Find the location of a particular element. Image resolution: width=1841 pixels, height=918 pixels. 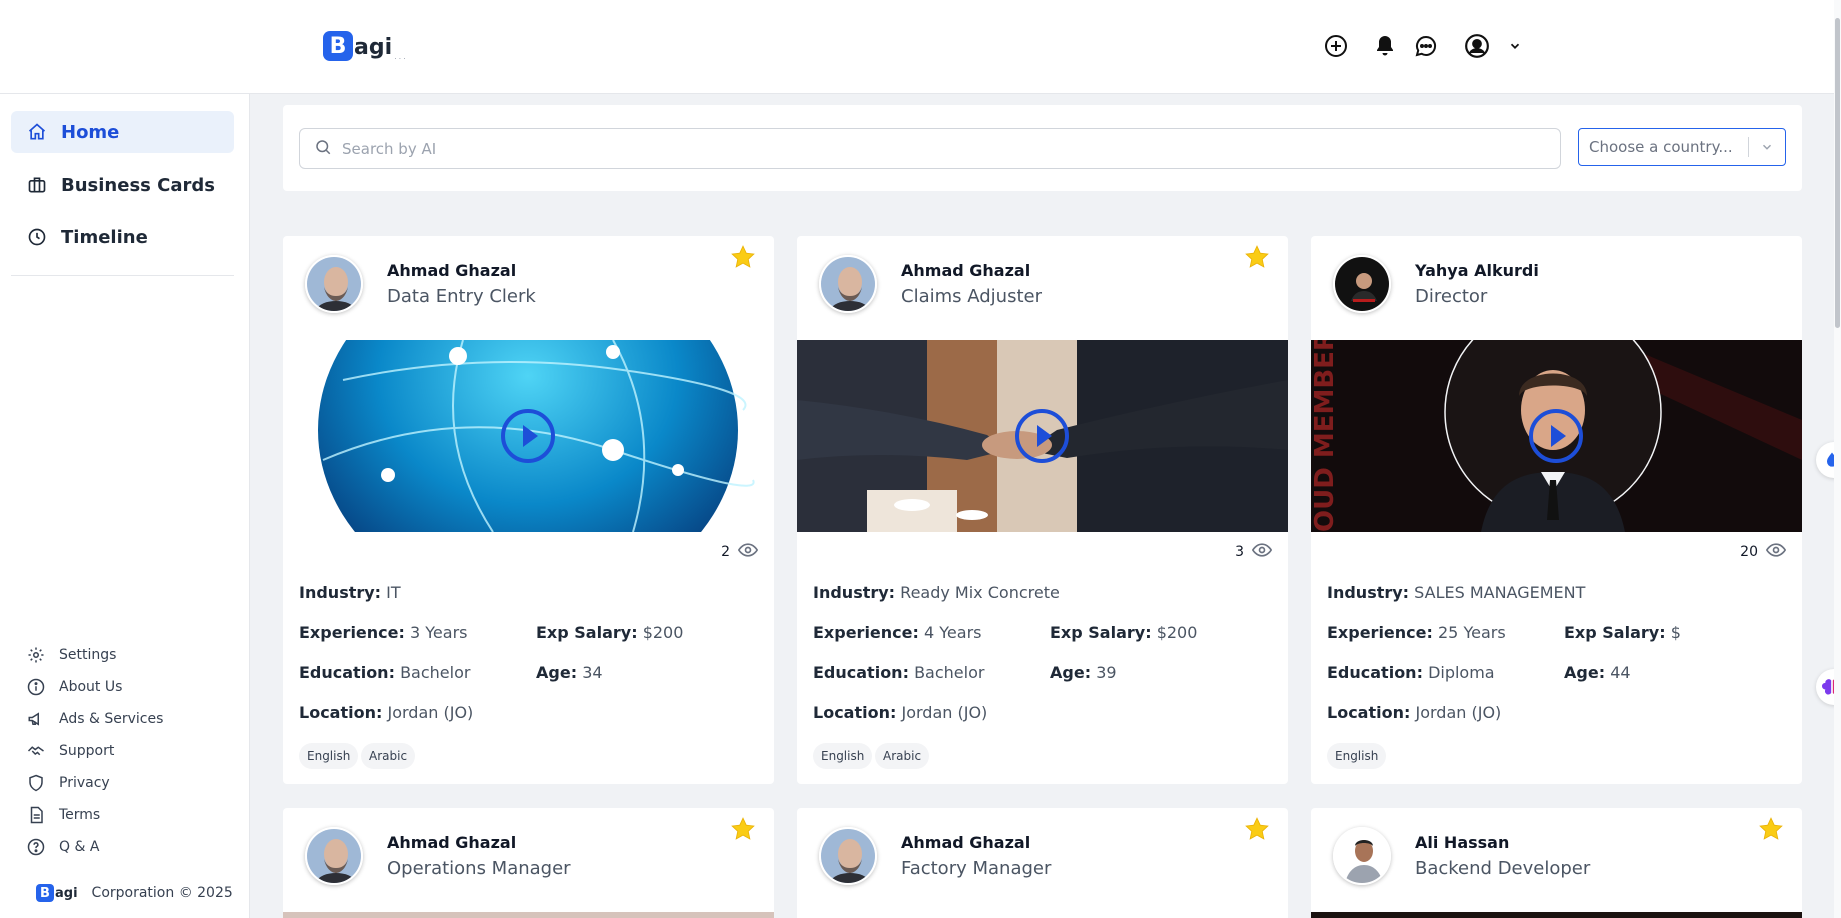

search-input is located at coordinates (942, 148).